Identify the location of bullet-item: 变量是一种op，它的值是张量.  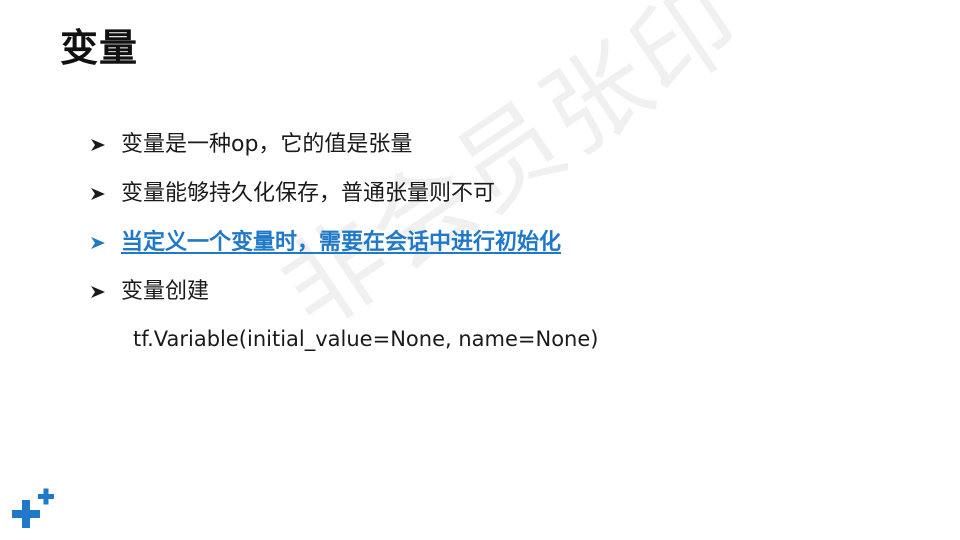
(324, 145).